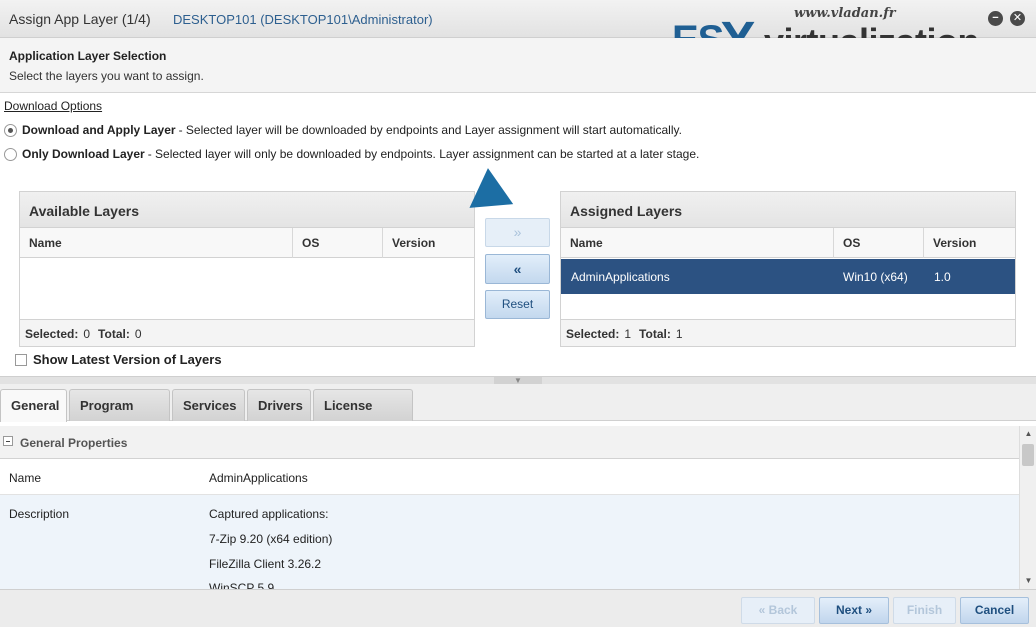  Describe the element at coordinates (778, 610) in the screenshot. I see `back-button: « Back` at that location.